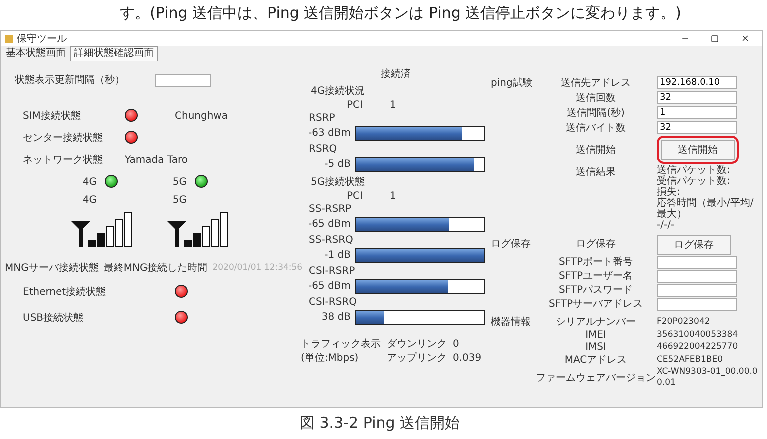  What do you see at coordinates (706, 209) in the screenshot?
I see `result-text: 応答時間（最小/平均/最大）` at bounding box center [706, 209].